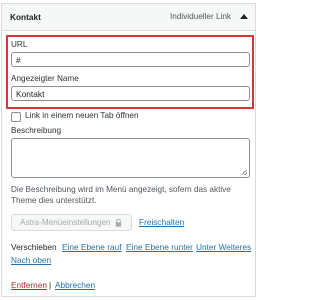 Image resolution: width=320 pixels, height=300 pixels. Describe the element at coordinates (130, 93) in the screenshot. I see `navigation-label-input: Kontakt` at that location.